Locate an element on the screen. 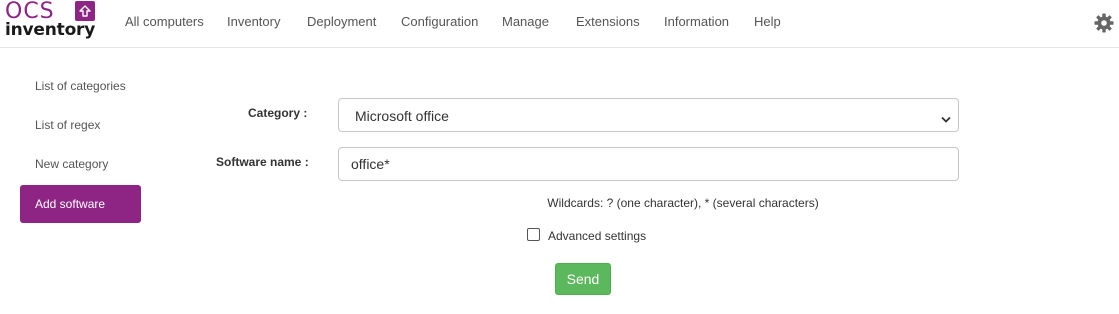  nav-inventory: Inventory is located at coordinates (253, 22).